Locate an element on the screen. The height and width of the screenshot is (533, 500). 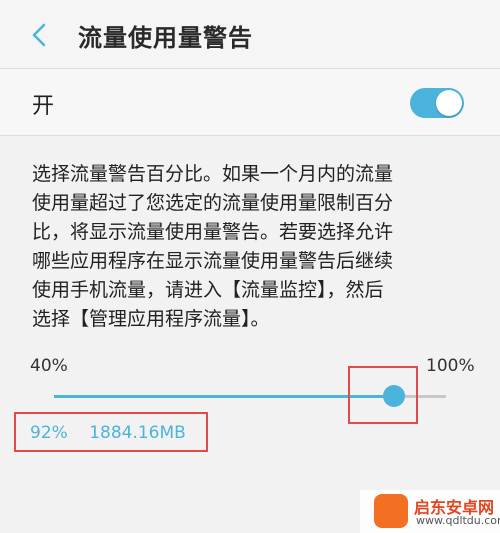
description-line: 选择流量警告百分比。如果一个月内的流量 is located at coordinates (213, 174).